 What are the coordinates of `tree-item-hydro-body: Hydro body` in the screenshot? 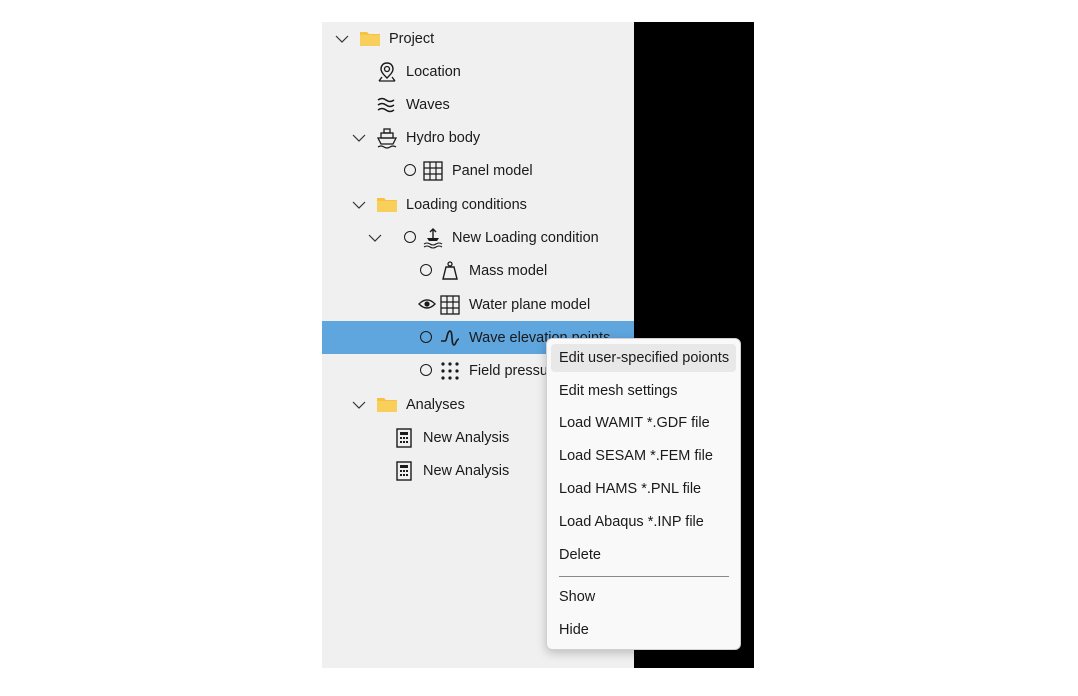 It's located at (478, 137).